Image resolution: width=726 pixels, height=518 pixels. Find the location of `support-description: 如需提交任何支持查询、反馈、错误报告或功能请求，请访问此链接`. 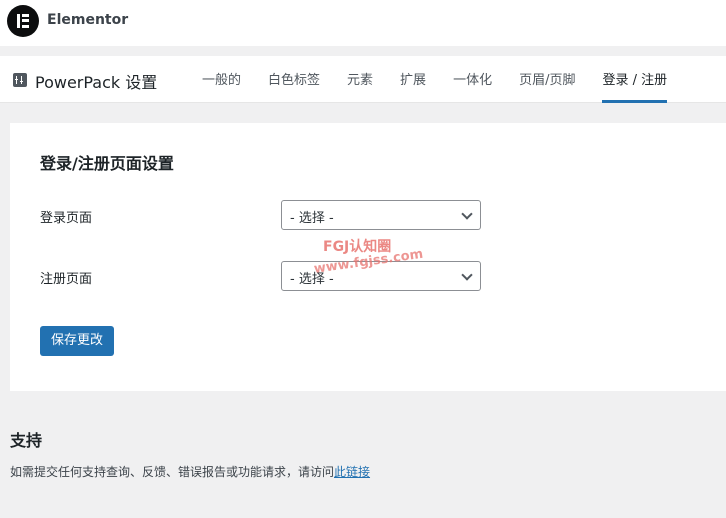

support-description: 如需提交任何支持查询、反馈、错误报告或功能请求，请访问此链接 is located at coordinates (190, 471).